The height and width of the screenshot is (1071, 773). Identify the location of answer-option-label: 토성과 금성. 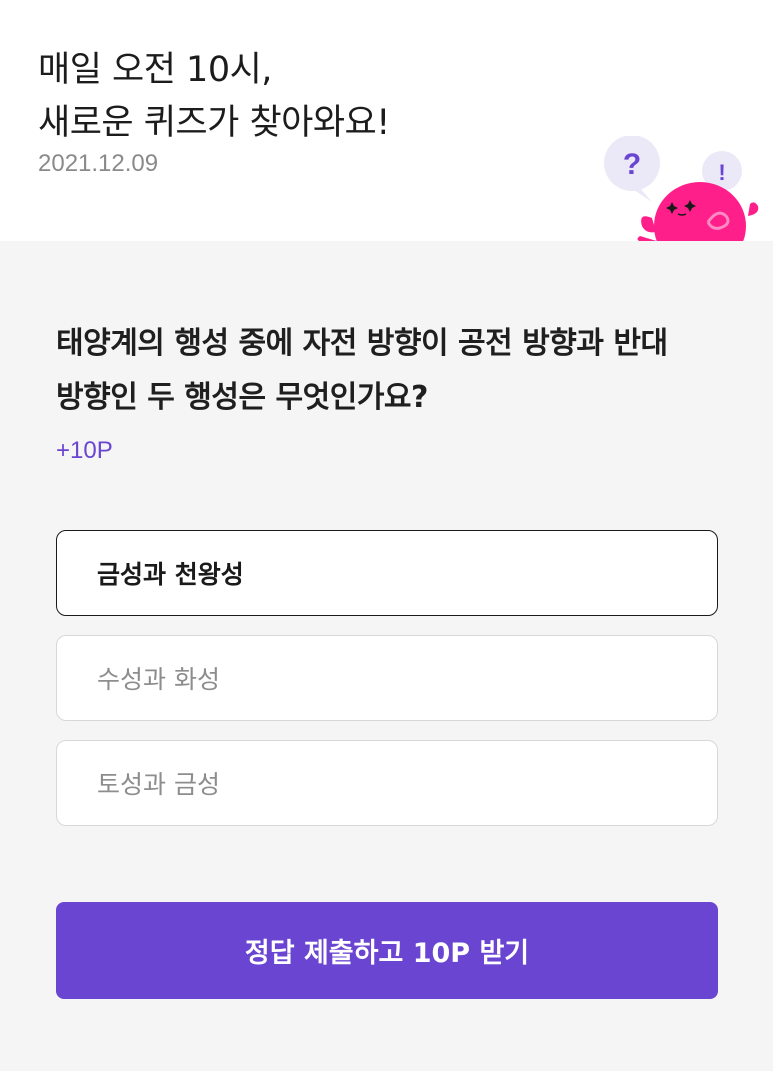
(158, 784).